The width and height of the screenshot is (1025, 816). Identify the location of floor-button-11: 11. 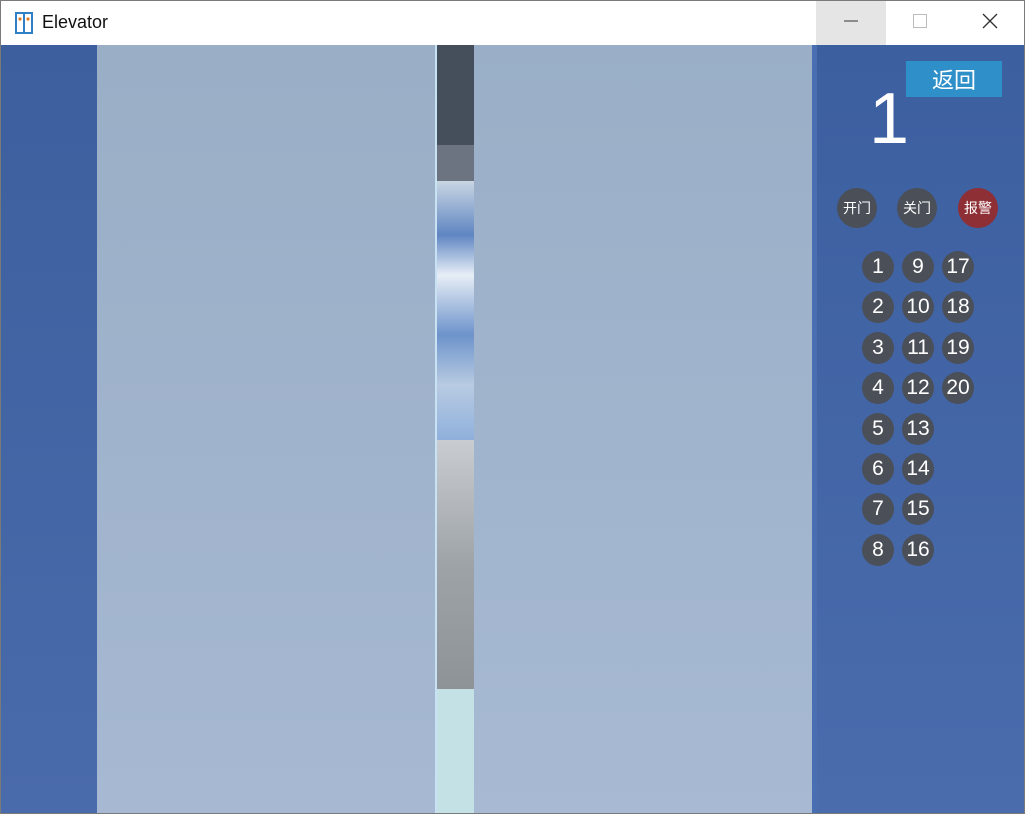
(918, 348).